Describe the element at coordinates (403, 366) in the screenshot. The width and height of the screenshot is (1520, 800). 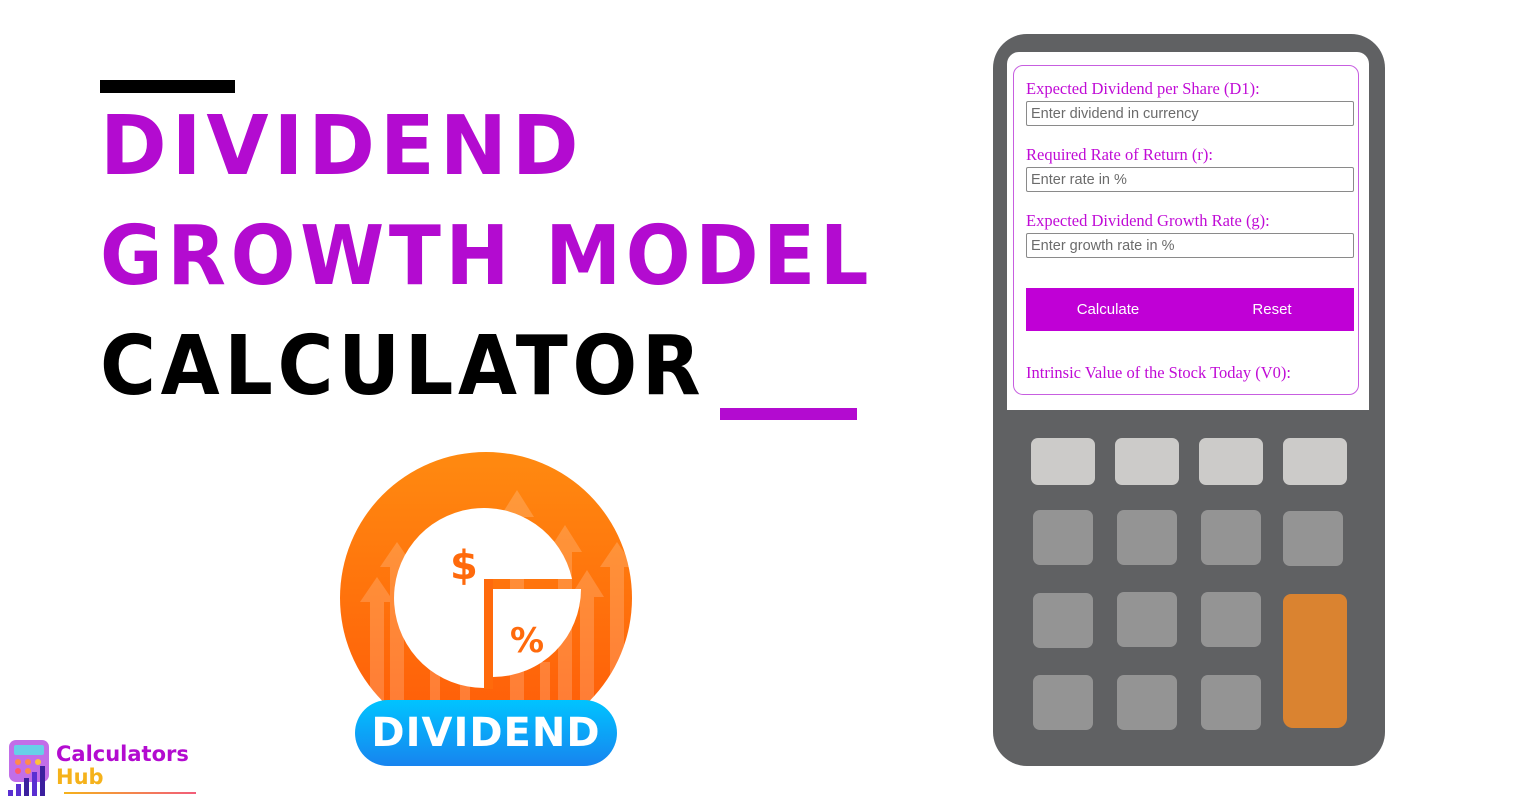
I see `title-line-3: CALCULATOR` at that location.